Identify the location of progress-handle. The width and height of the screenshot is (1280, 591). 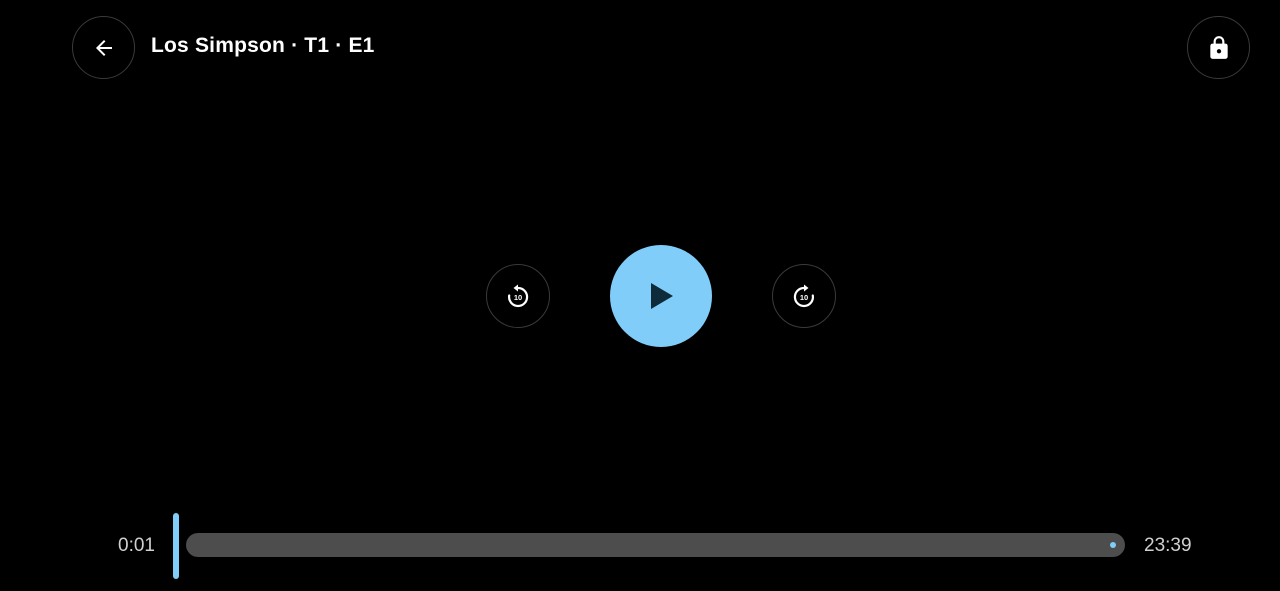
(175, 546).